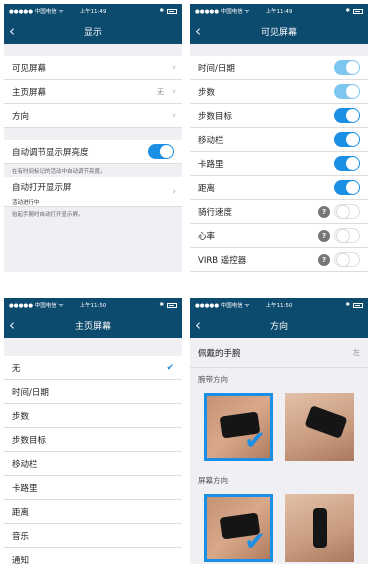  I want to click on band-orientation-option-selected: ✔, so click(239, 427).